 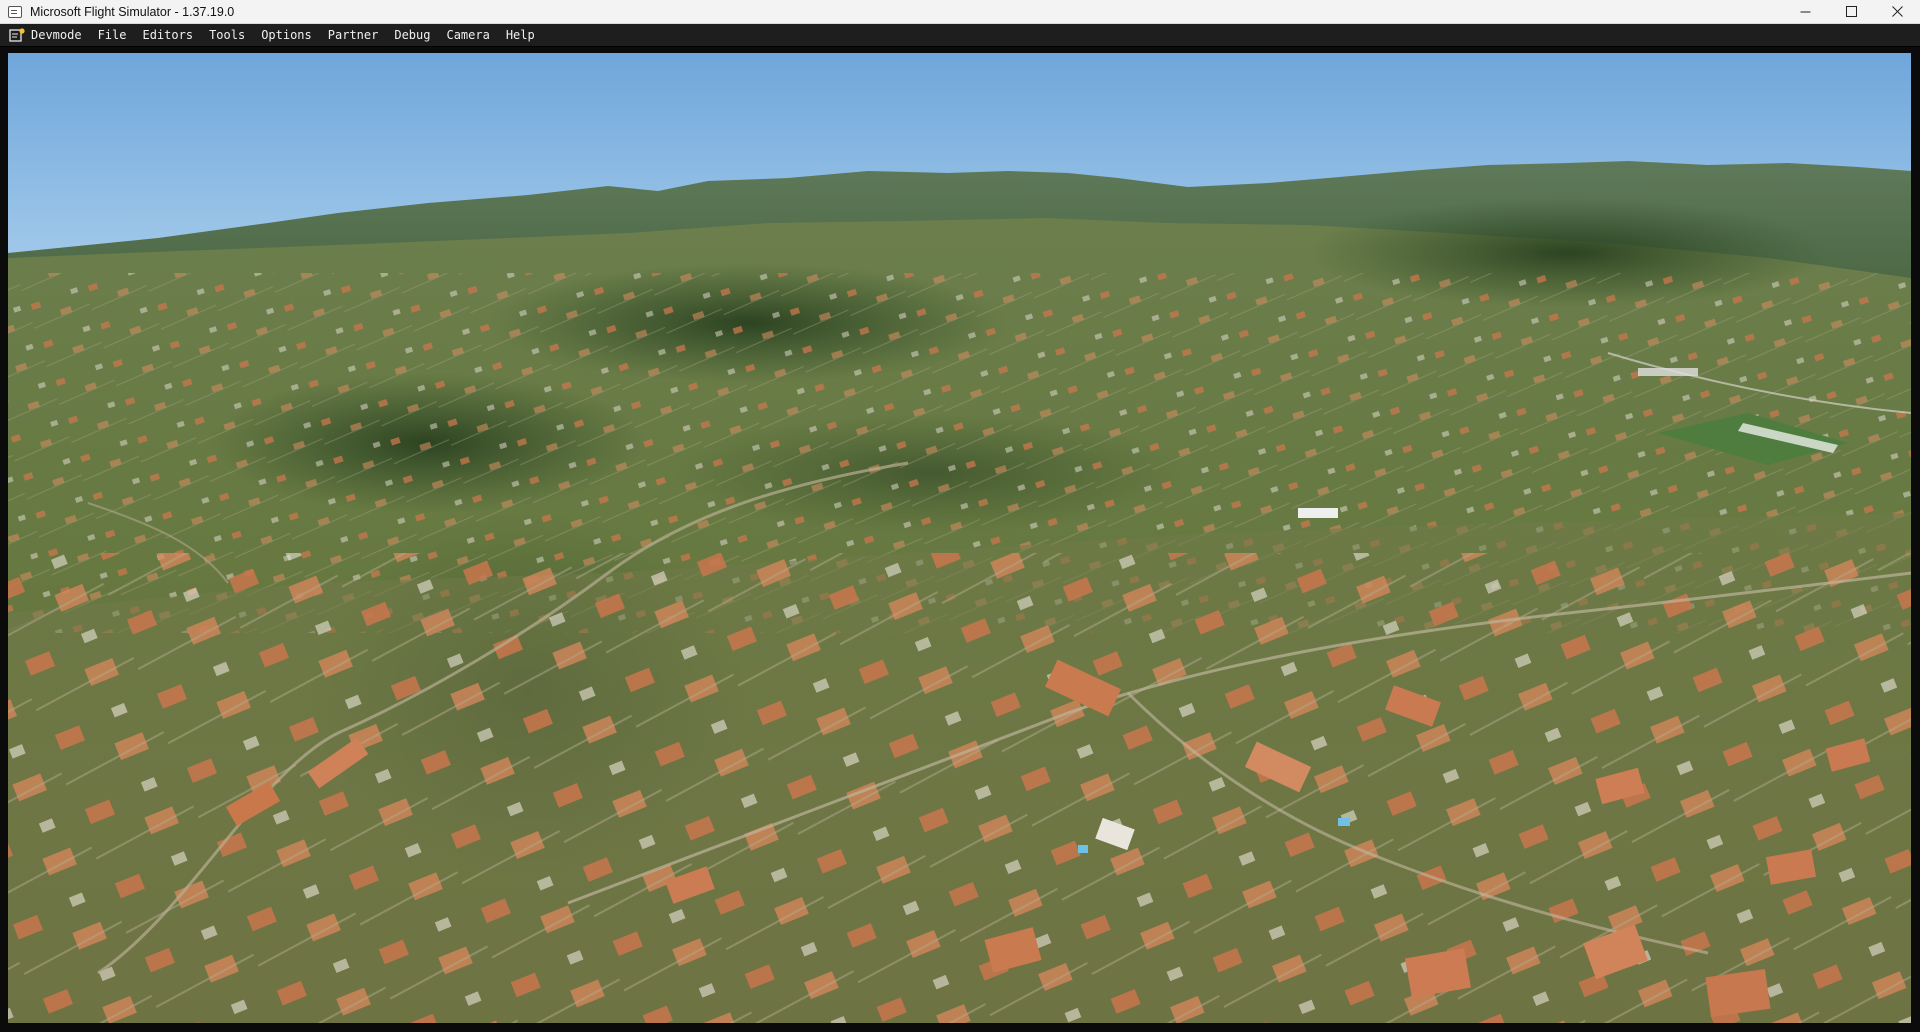 What do you see at coordinates (520, 35) in the screenshot?
I see `menu-help: Help` at bounding box center [520, 35].